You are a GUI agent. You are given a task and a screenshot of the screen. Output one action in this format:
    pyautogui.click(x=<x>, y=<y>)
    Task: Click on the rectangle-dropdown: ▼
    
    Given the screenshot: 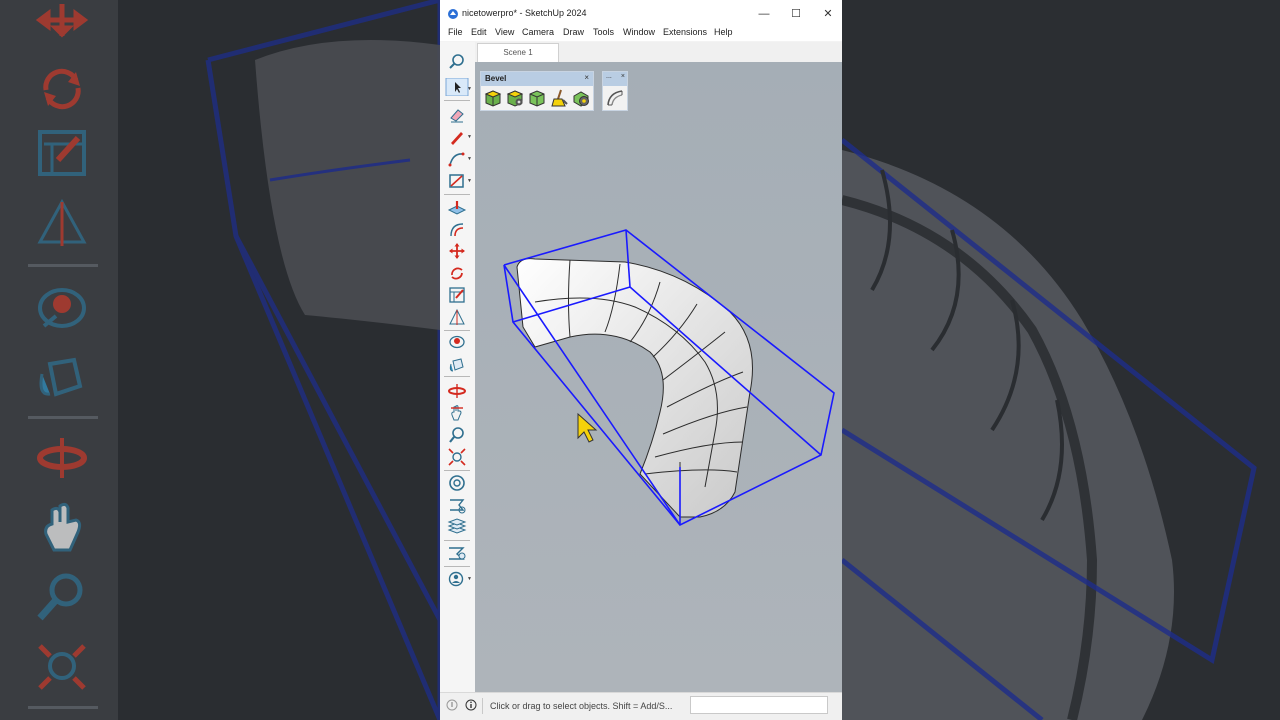 What is the action you would take?
    pyautogui.click(x=469, y=181)
    